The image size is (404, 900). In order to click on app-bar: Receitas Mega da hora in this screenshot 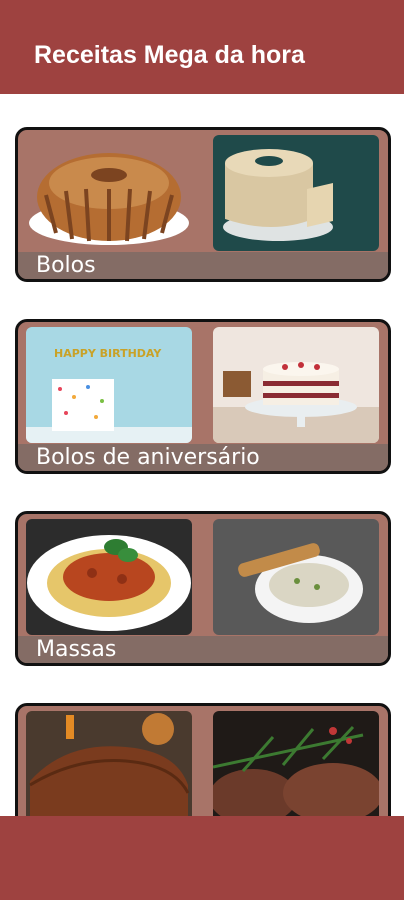, I will do `click(202, 47)`.